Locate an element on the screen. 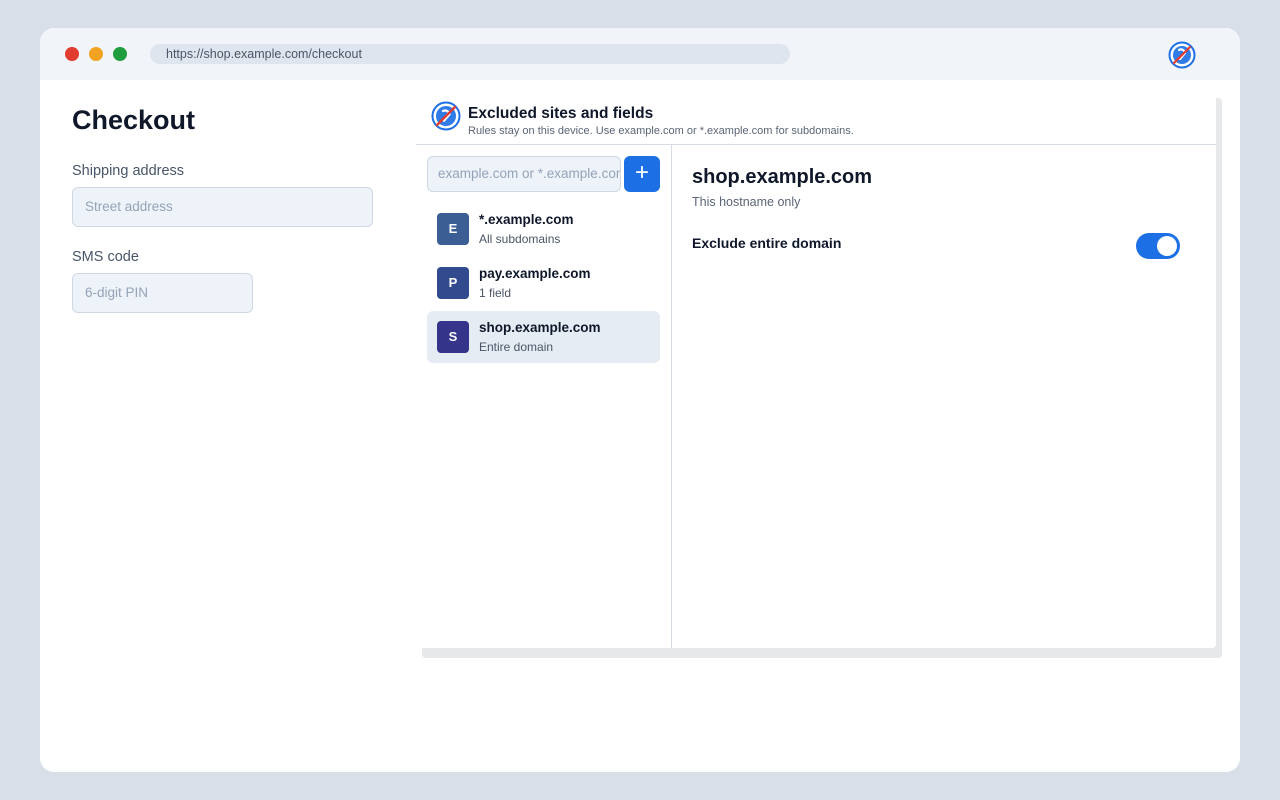  site-item-shop-example: S shop.example.com Entire domain is located at coordinates (543, 337).